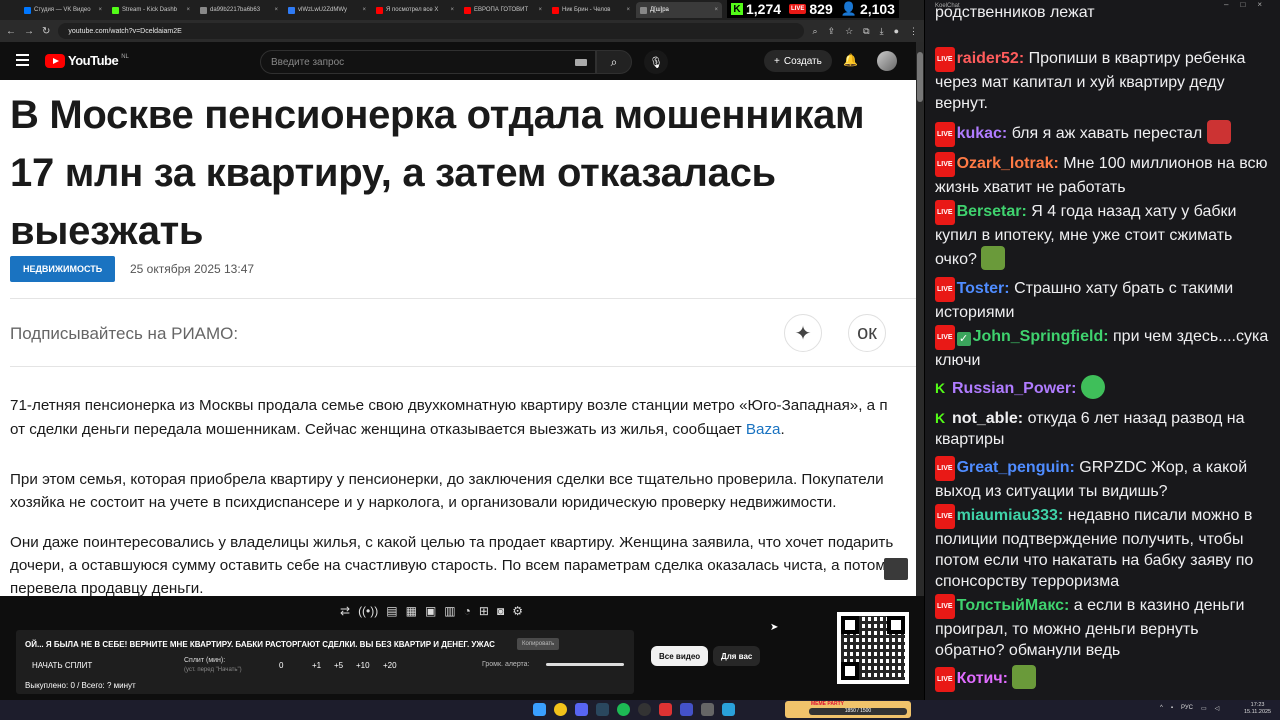  What do you see at coordinates (539, 709) in the screenshot?
I see `start-menu-icon` at bounding box center [539, 709].